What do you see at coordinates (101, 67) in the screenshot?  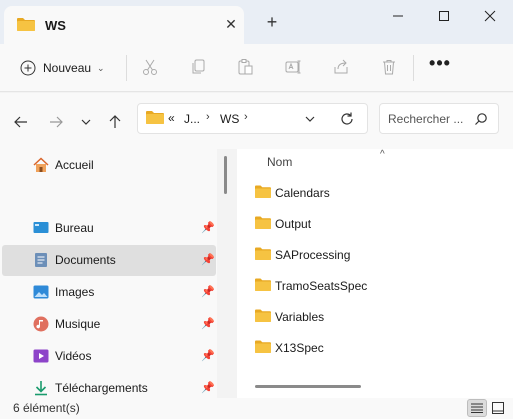 I see `chevron-down-icon: ⌄` at bounding box center [101, 67].